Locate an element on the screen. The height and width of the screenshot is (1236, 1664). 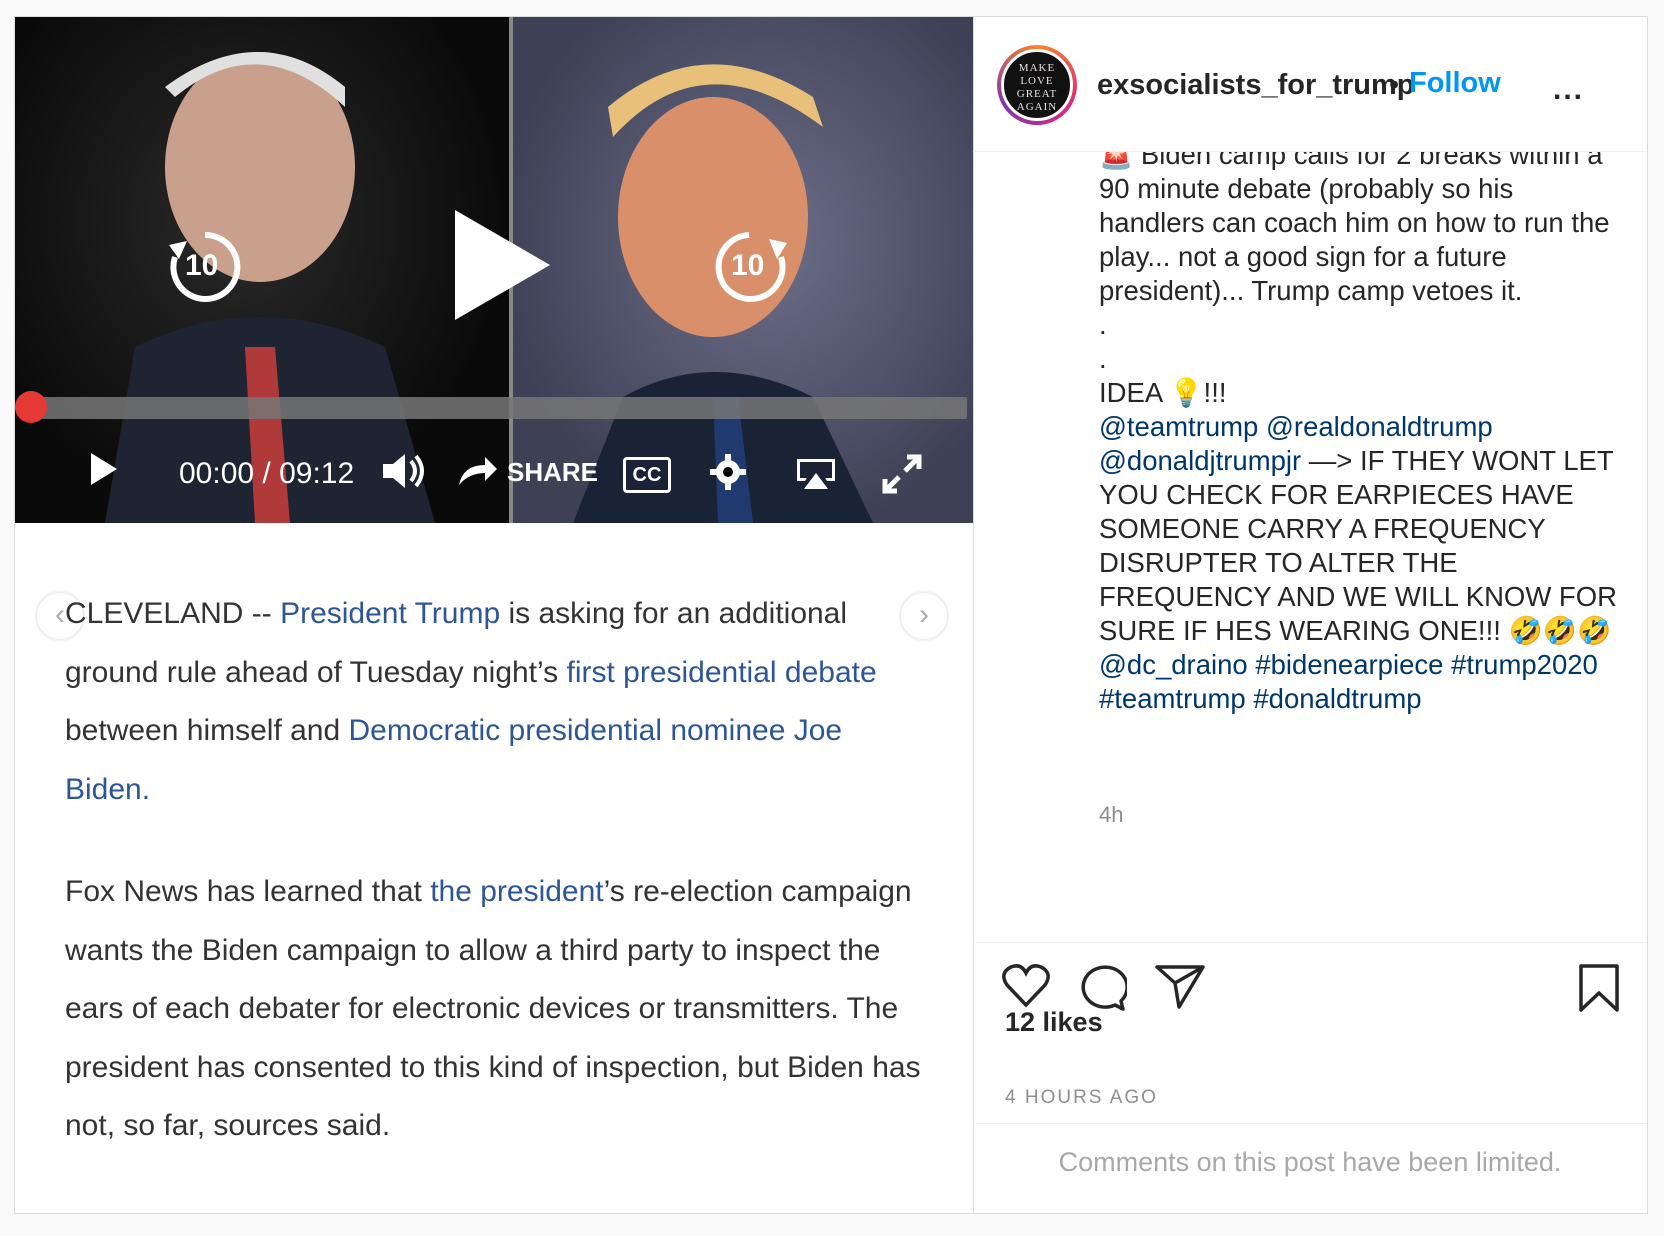
share-arrow-icon is located at coordinates (478, 471).